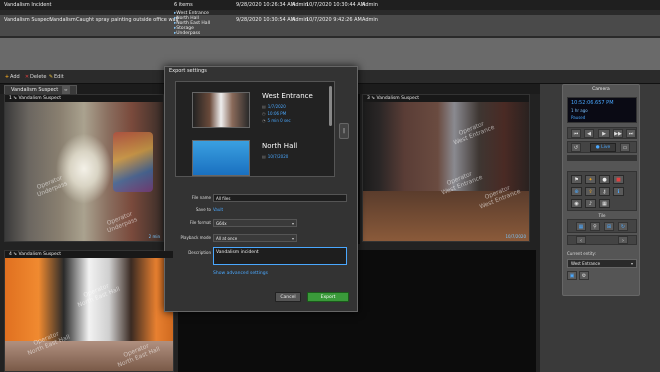  What do you see at coordinates (201, 197) in the screenshot?
I see `file-name-label: File name` at bounding box center [201, 197].